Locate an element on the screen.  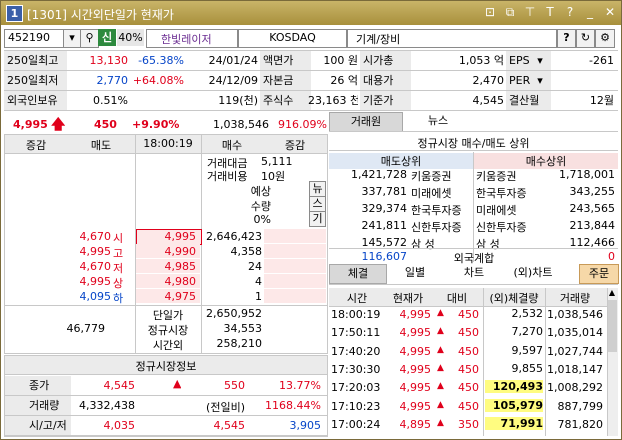
summary-val1: 23,163 천 is located at coordinates (333, 100).